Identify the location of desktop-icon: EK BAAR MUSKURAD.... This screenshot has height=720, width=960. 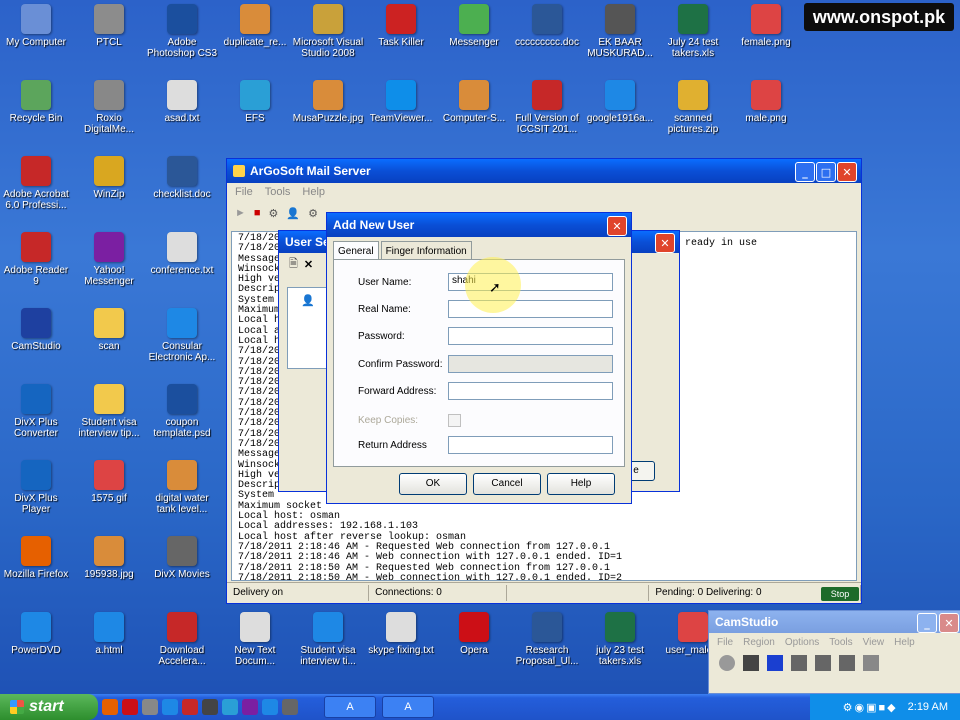
(620, 31).